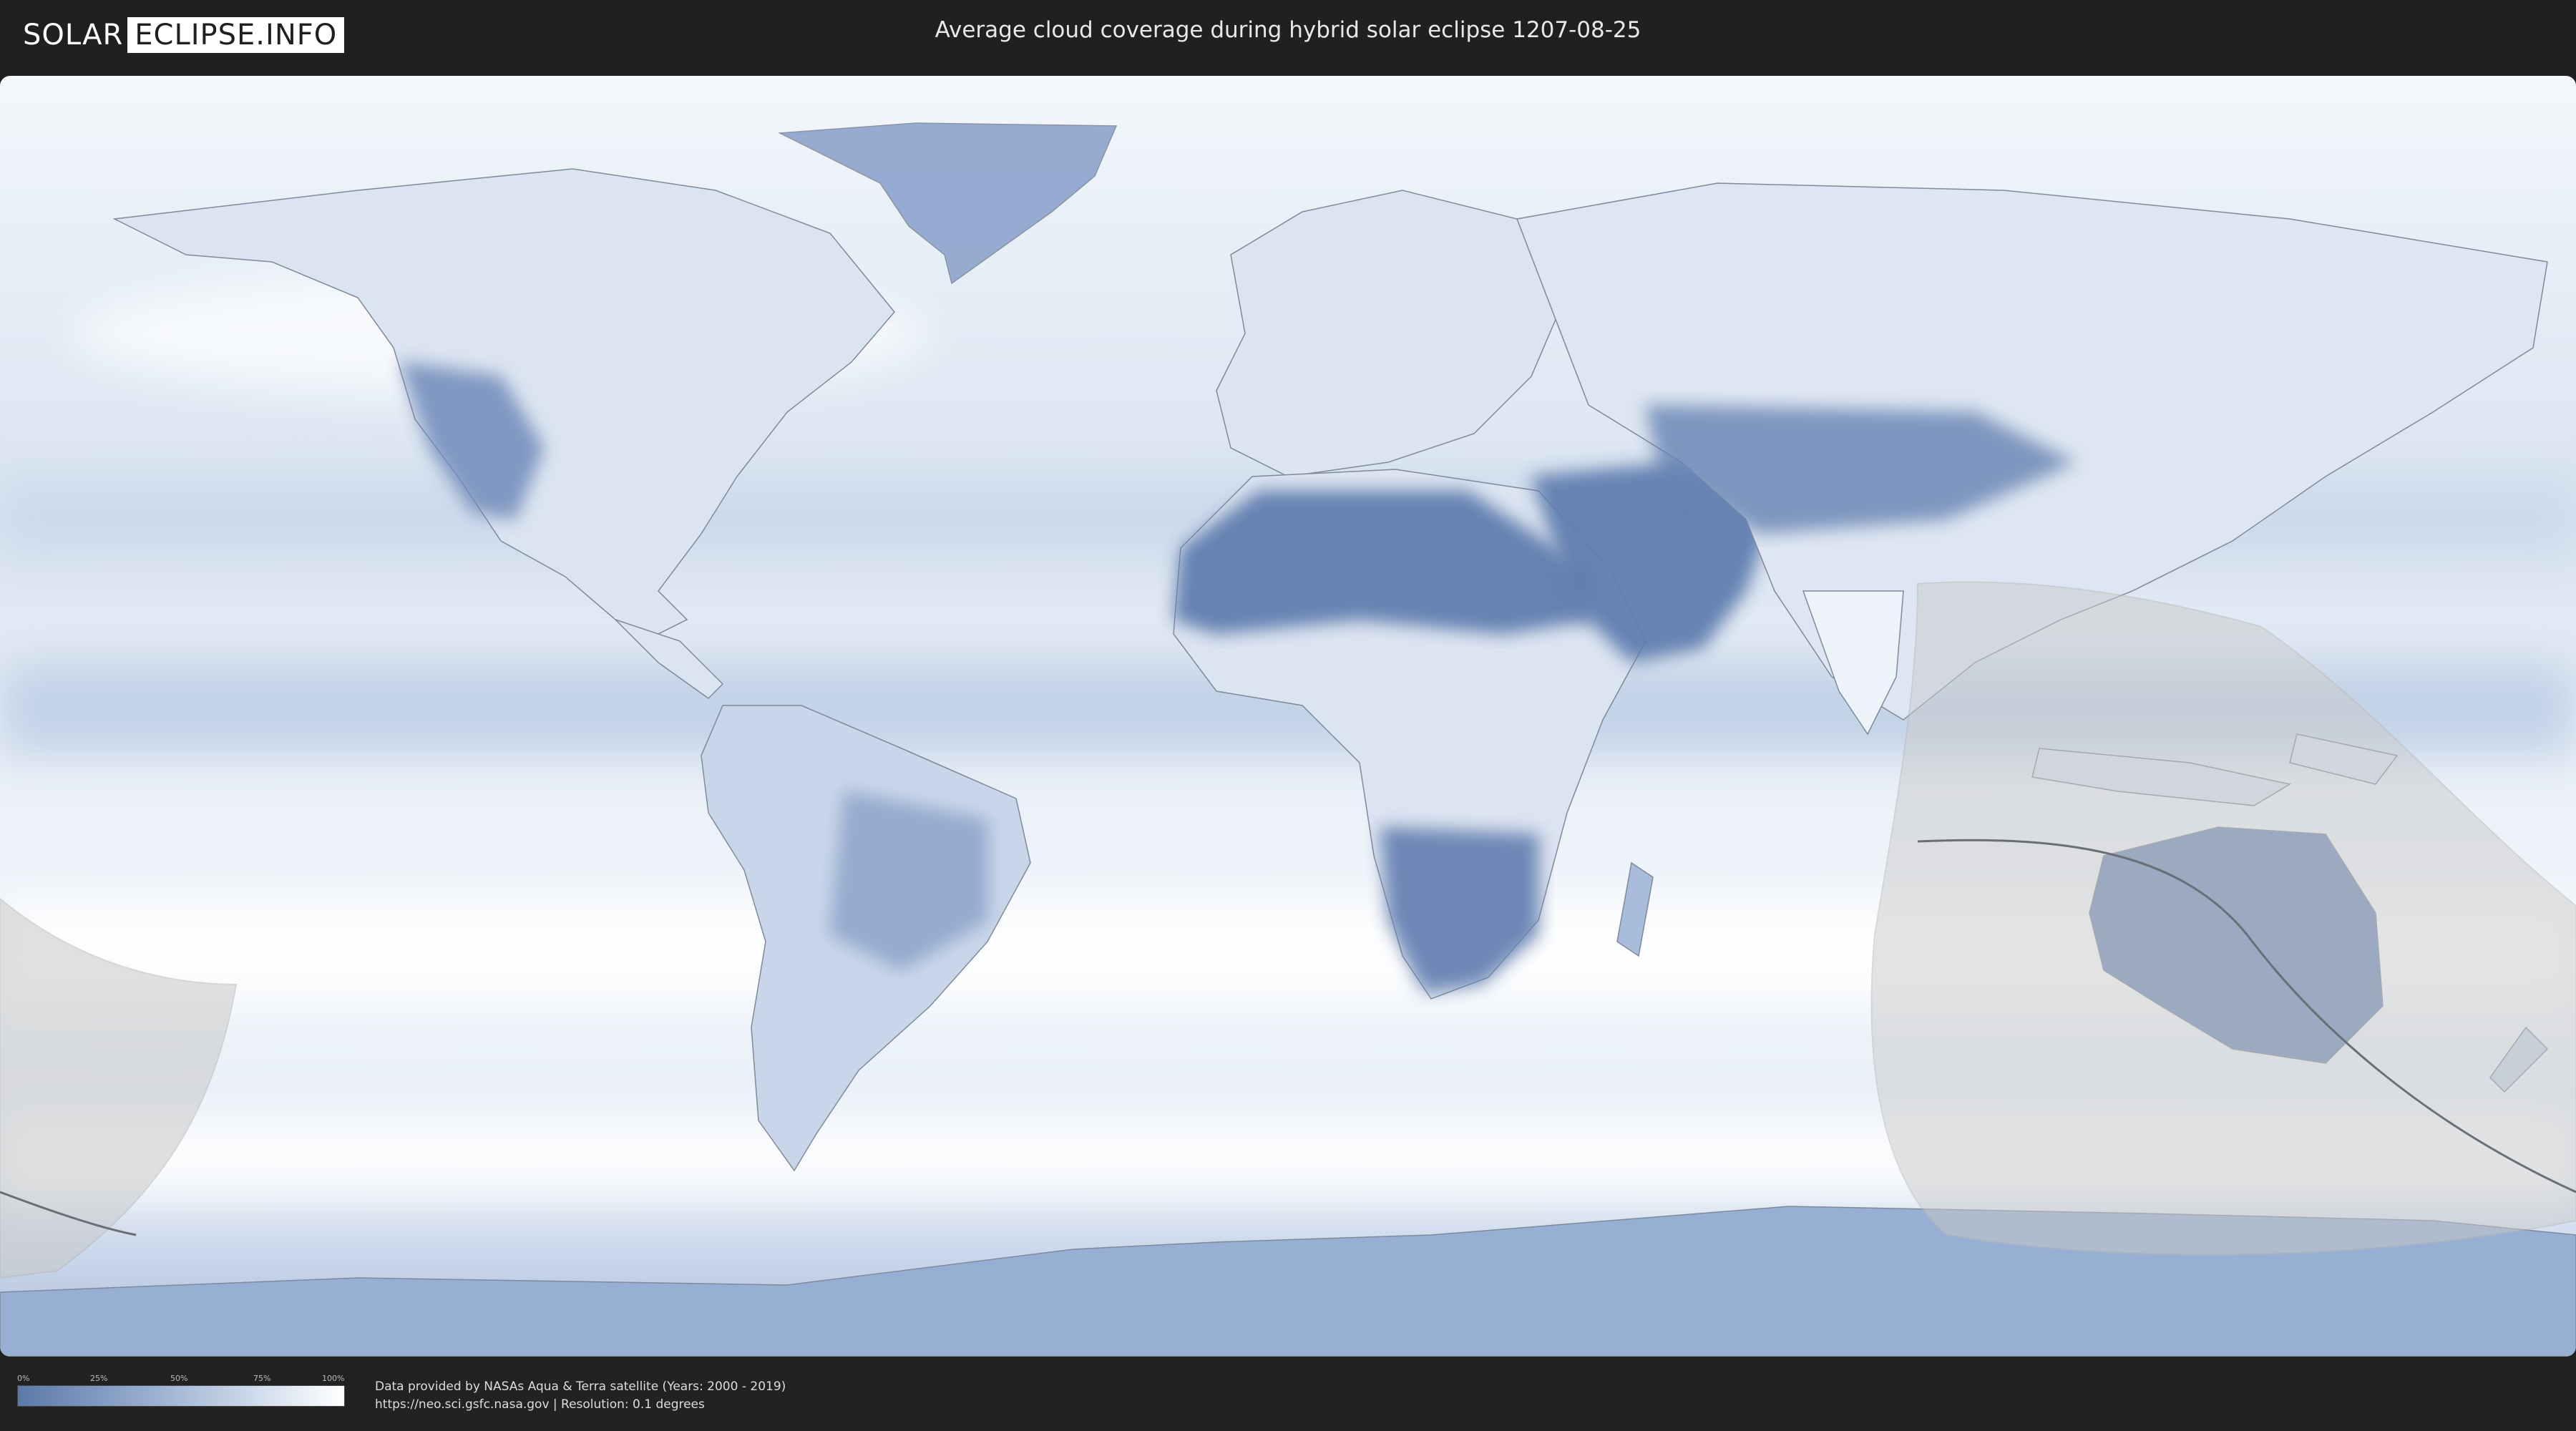  I want to click on legend-tick-75: 75%, so click(262, 1378).